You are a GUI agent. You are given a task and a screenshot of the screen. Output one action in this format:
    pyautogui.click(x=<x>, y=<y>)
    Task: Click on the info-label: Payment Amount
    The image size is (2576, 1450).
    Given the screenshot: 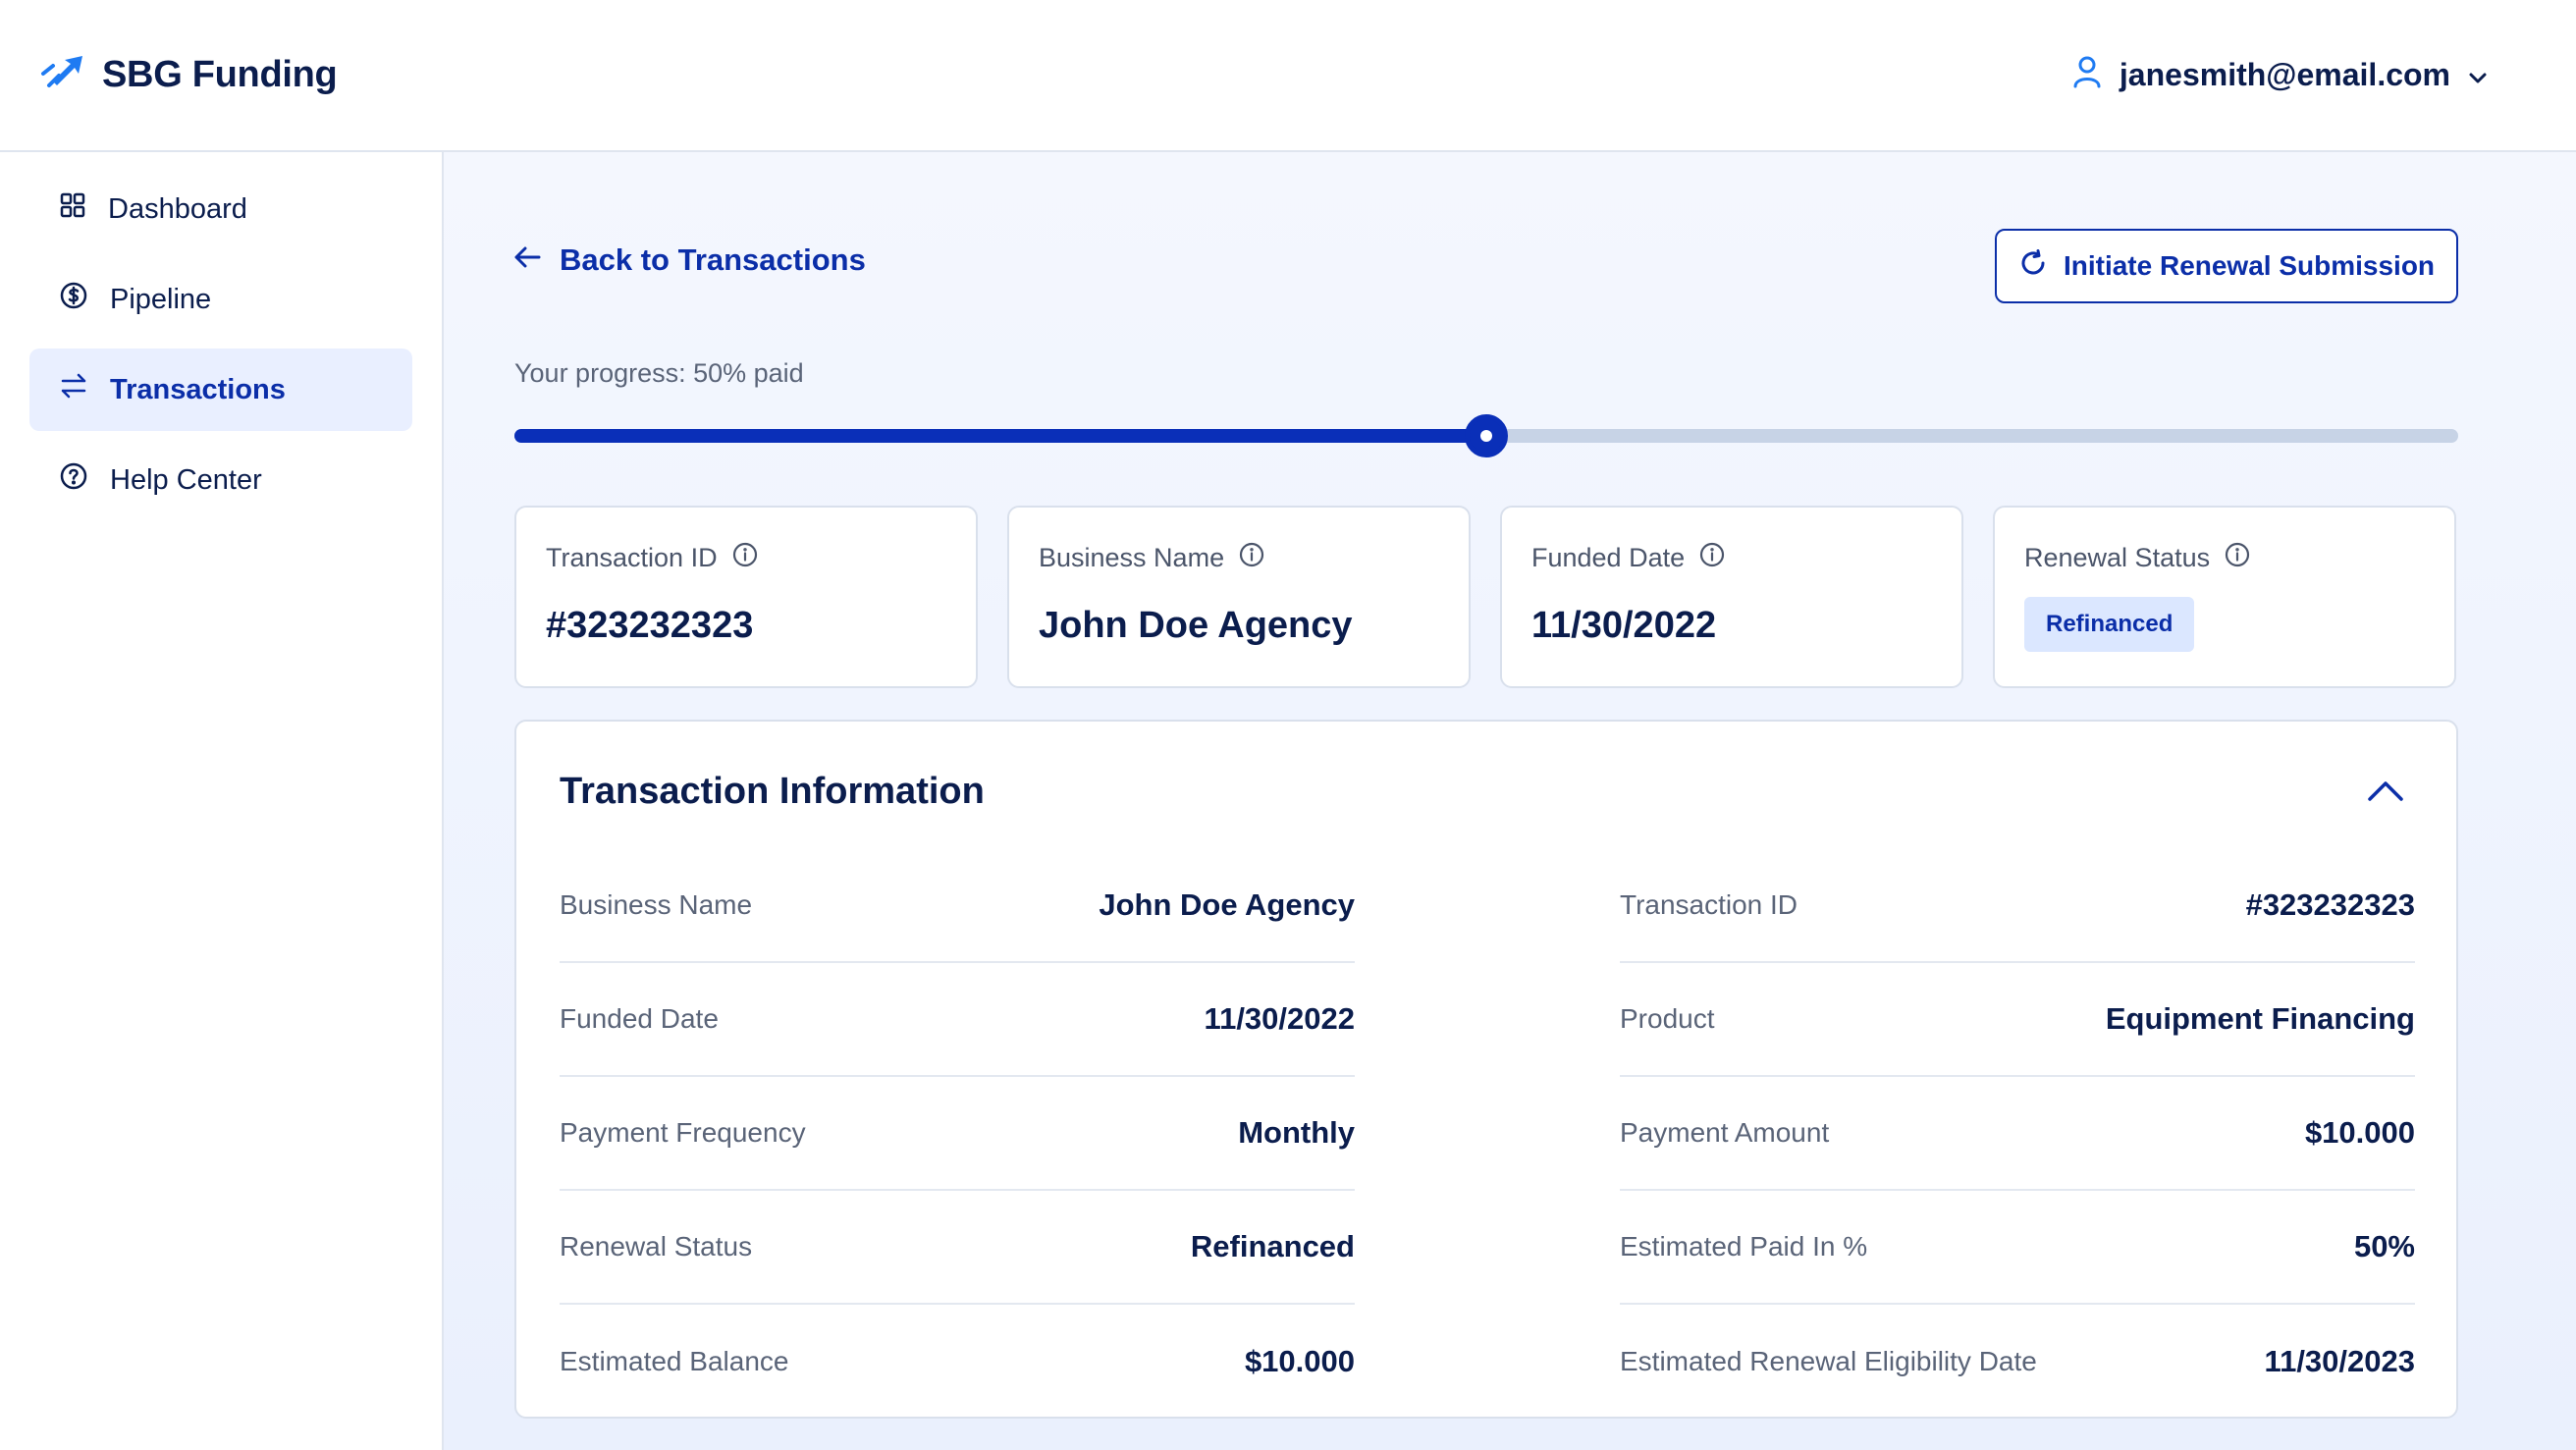 What is the action you would take?
    pyautogui.click(x=1725, y=1133)
    